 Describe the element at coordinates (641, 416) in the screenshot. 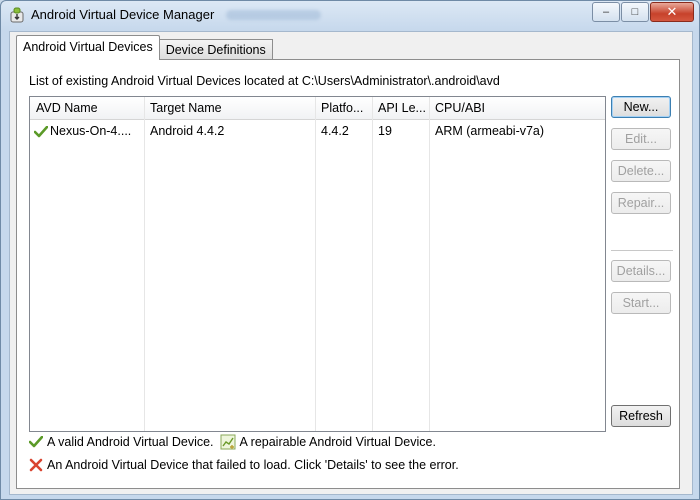

I see `refresh-button: Refresh` at that location.